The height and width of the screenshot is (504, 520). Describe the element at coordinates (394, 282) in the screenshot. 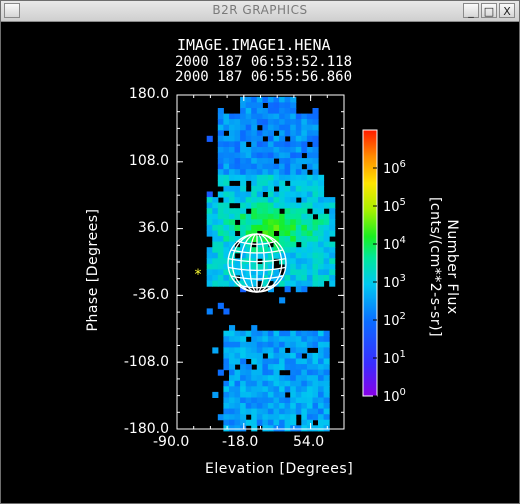

I see `colorbar-tick-label: 103` at that location.